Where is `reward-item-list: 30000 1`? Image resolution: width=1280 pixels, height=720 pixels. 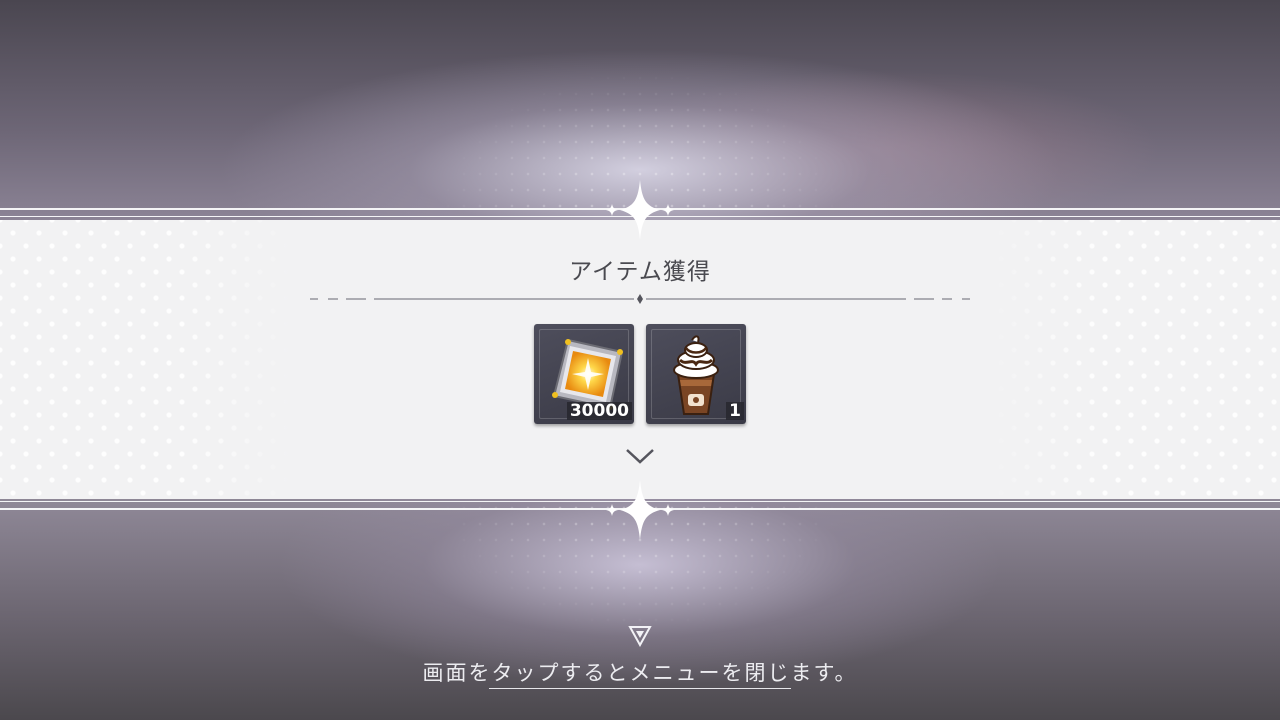
reward-item-list: 30000 1 is located at coordinates (640, 374).